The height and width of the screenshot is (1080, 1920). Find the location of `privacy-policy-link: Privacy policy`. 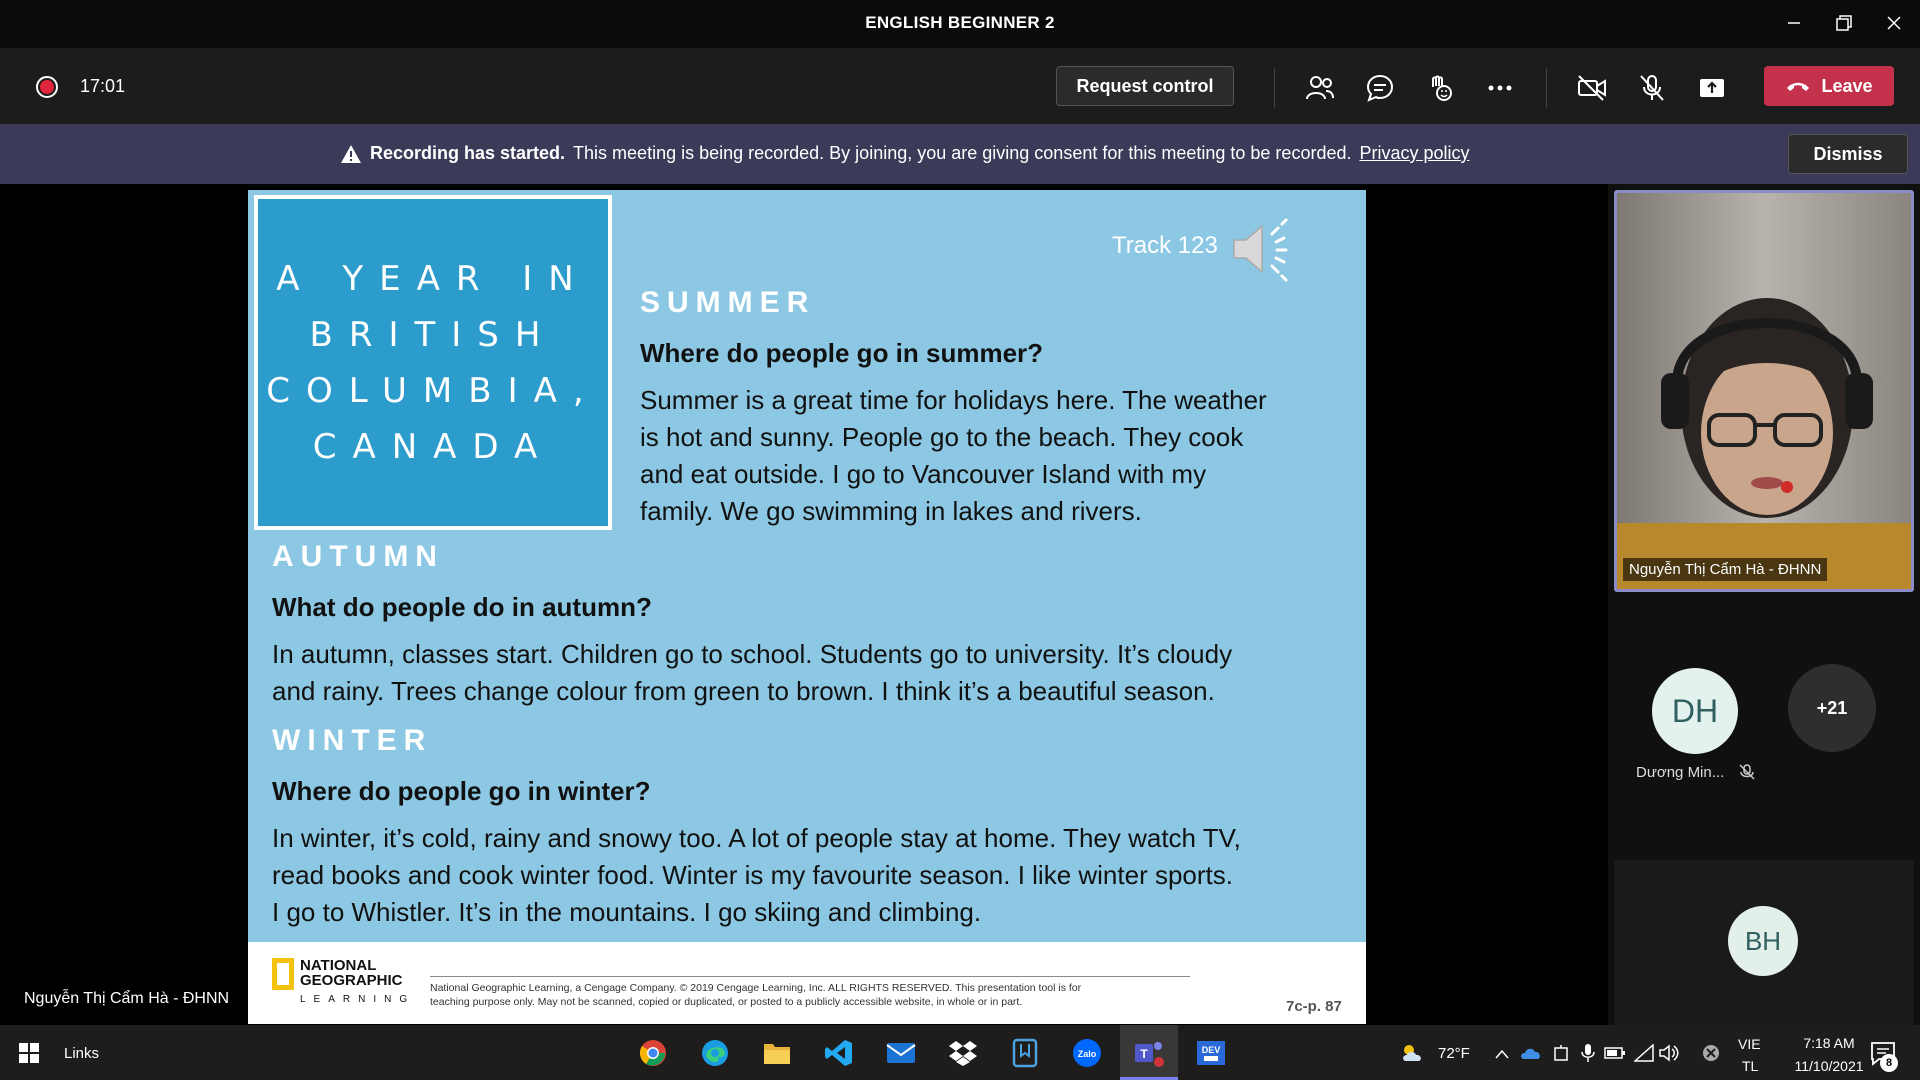

privacy-policy-link: Privacy policy is located at coordinates (1414, 153).